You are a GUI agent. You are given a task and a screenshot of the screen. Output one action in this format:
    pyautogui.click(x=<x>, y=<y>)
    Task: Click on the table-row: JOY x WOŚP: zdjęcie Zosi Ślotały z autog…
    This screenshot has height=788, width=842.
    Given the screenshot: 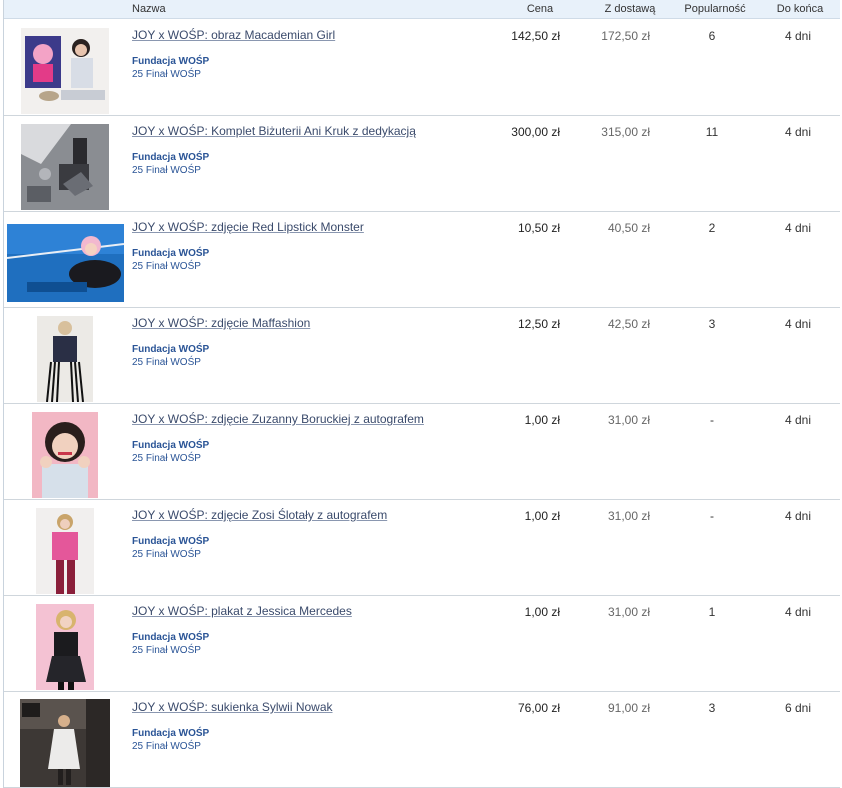 What is the action you would take?
    pyautogui.click(x=422, y=548)
    